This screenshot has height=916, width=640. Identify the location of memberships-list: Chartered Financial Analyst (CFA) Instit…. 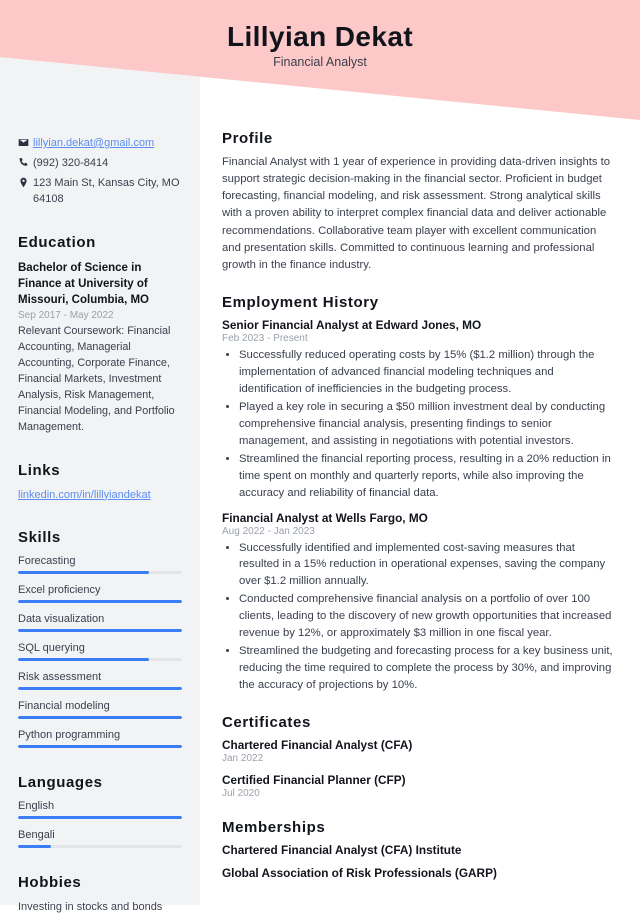
(419, 861).